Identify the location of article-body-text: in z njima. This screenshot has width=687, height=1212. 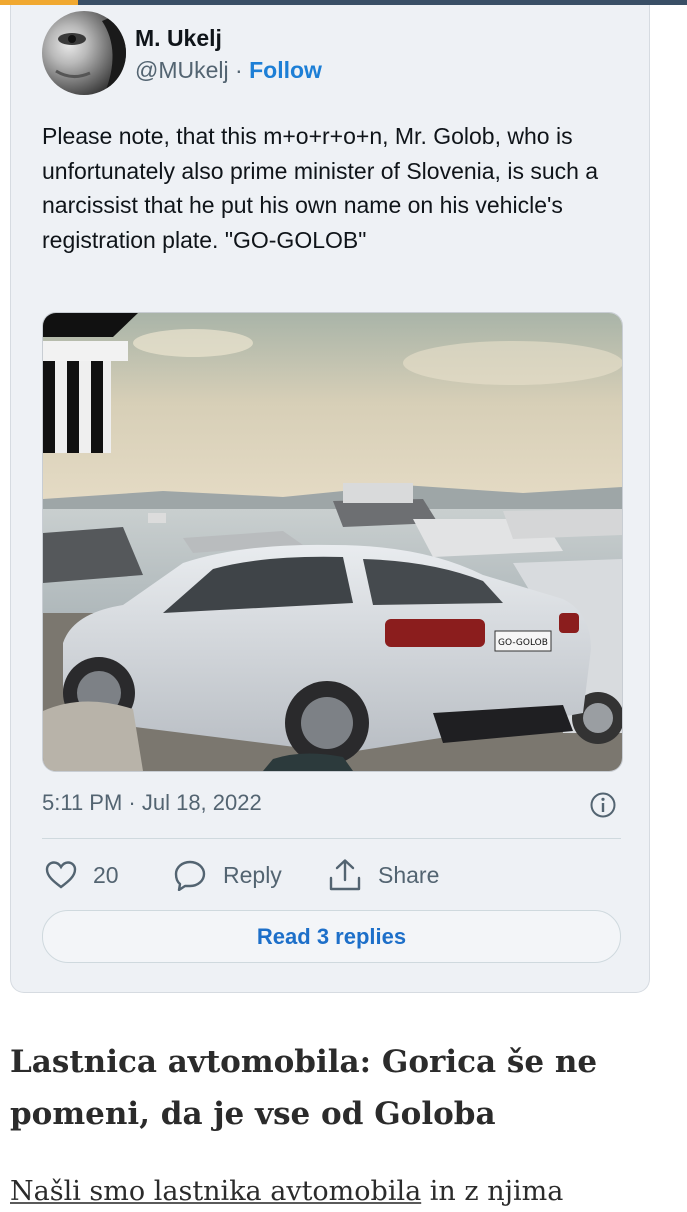
(492, 1191).